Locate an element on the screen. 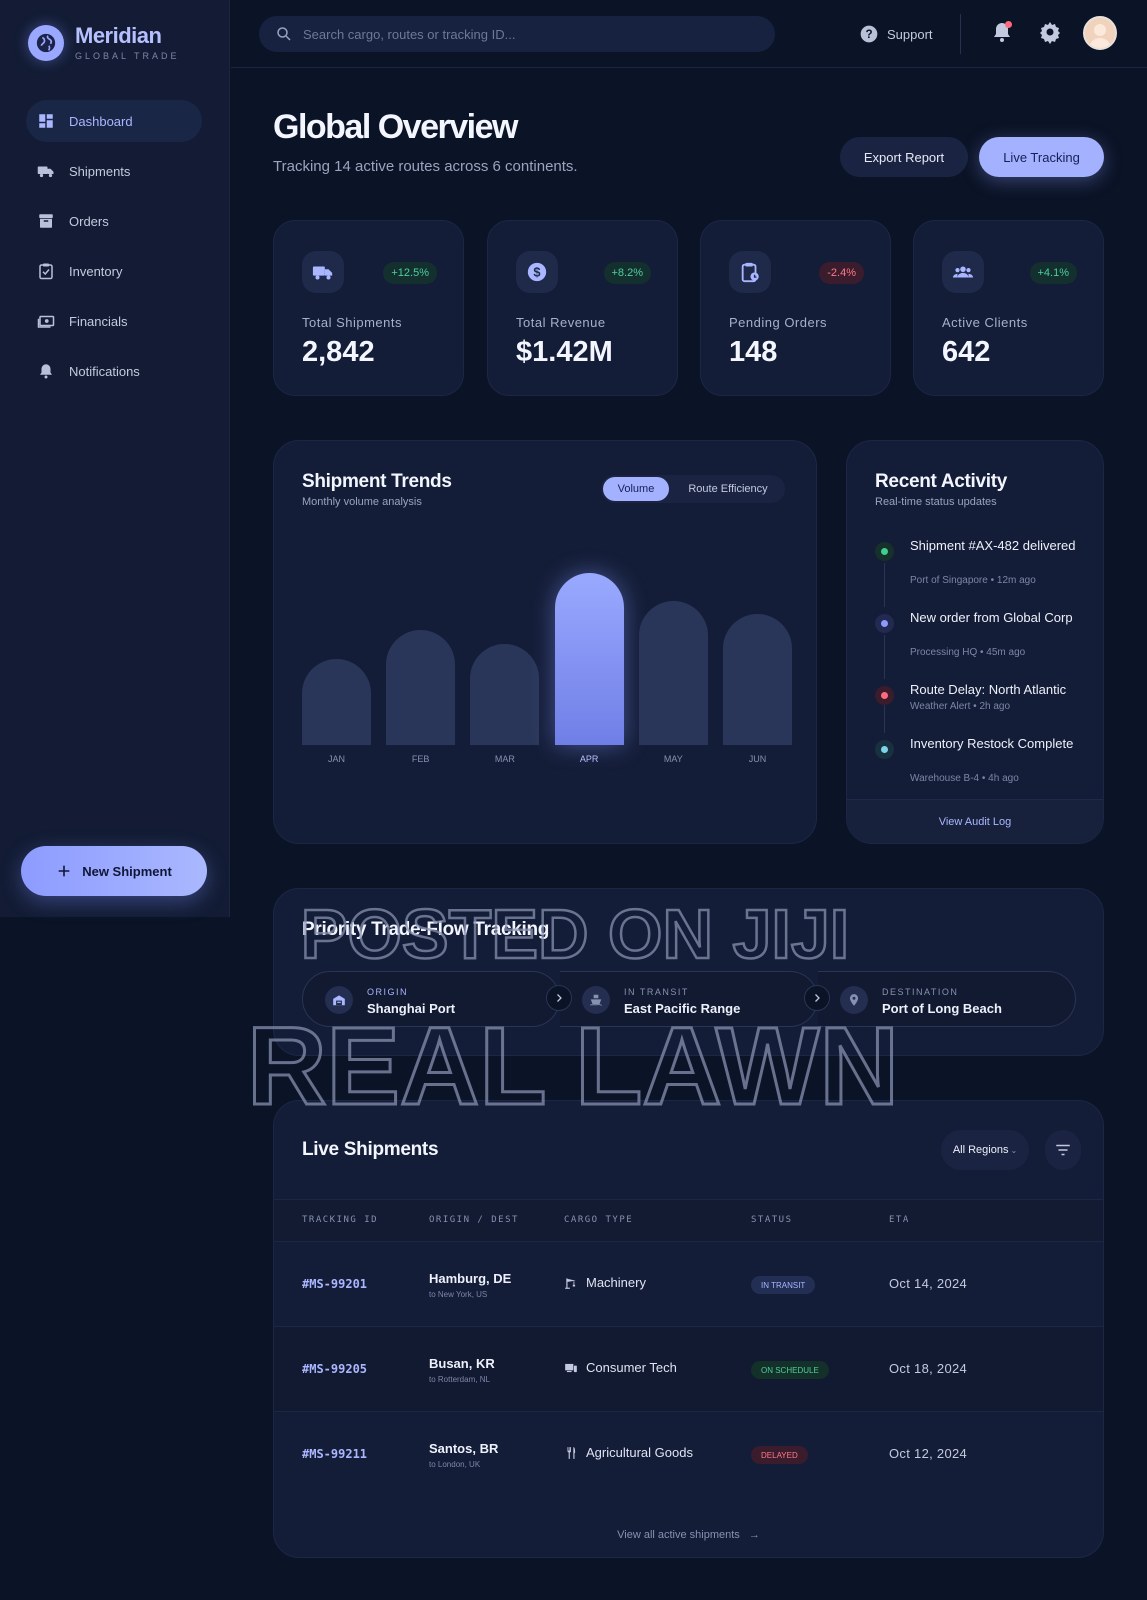  dollar-icon: $ is located at coordinates (537, 272).